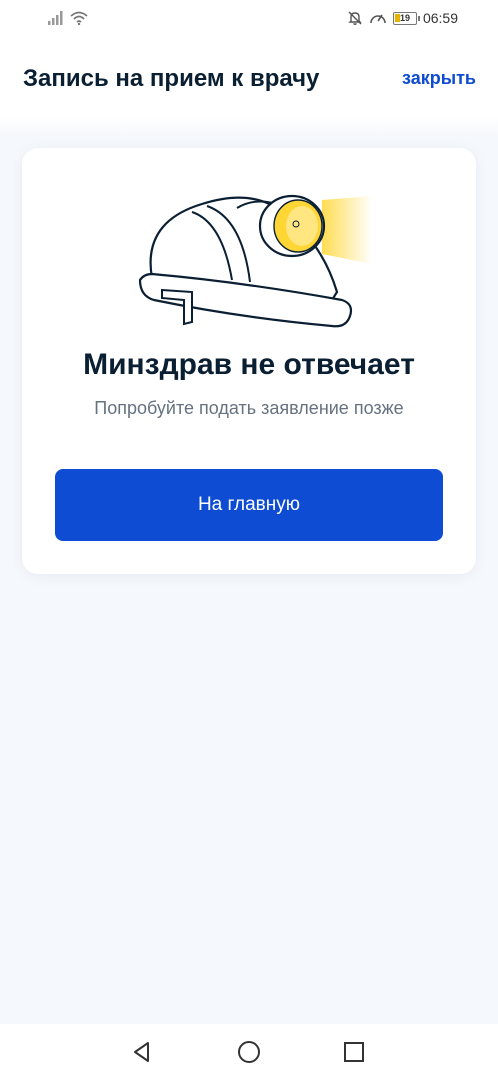  Describe the element at coordinates (171, 78) in the screenshot. I see `page-title: Запись на прием к врачу` at that location.